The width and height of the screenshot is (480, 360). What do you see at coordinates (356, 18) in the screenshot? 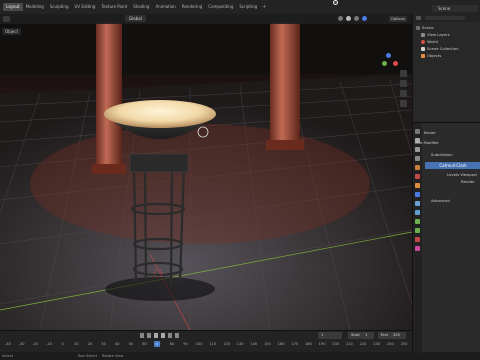
I see `shading-material-icon` at bounding box center [356, 18].